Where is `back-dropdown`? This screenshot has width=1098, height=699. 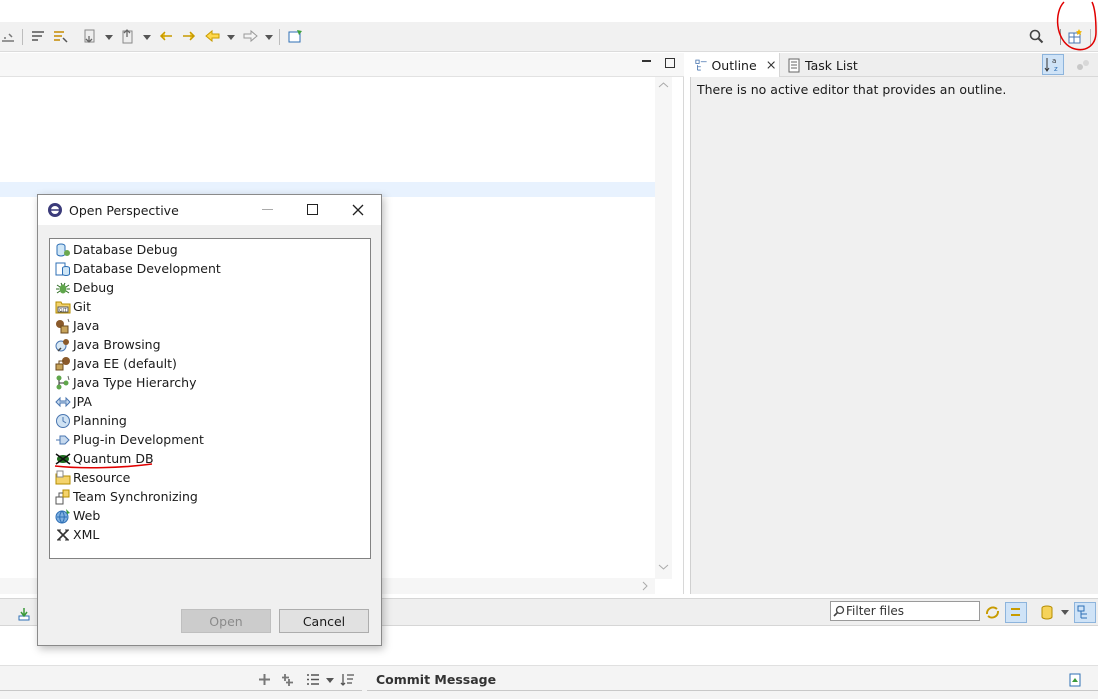
back-dropdown is located at coordinates (231, 37).